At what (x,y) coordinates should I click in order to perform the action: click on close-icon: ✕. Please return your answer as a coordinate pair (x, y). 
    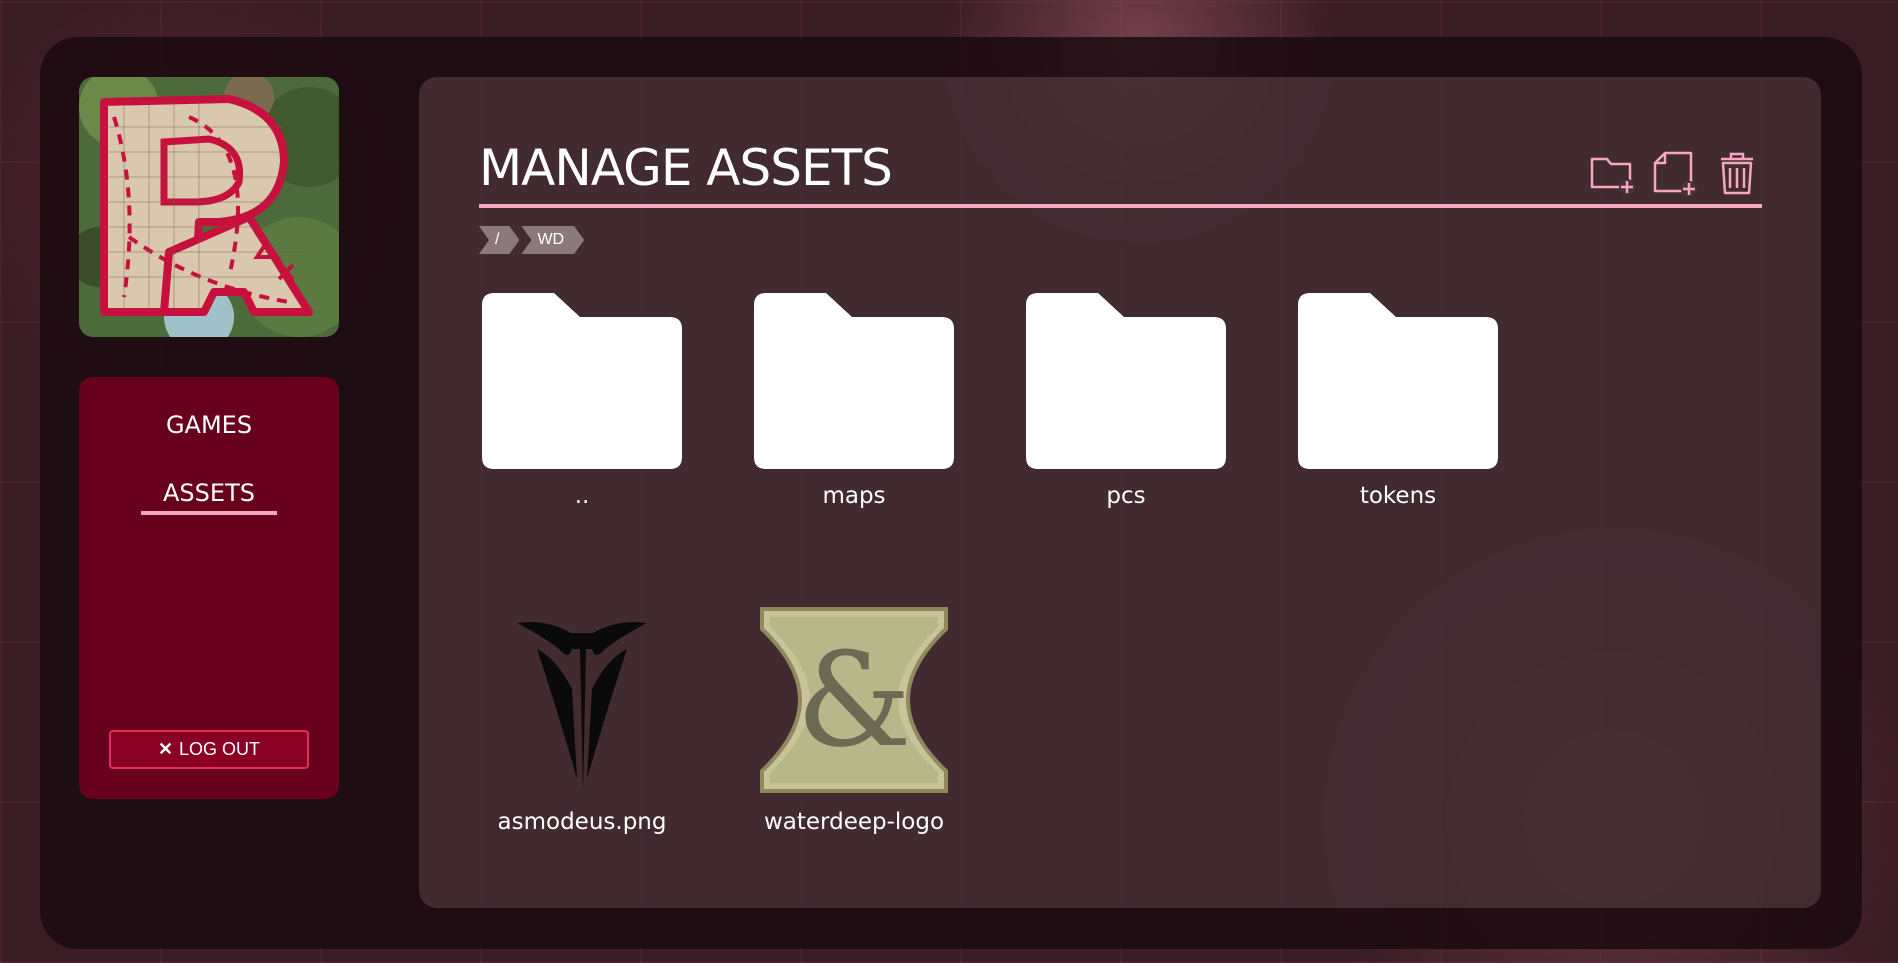
    Looking at the image, I should click on (165, 749).